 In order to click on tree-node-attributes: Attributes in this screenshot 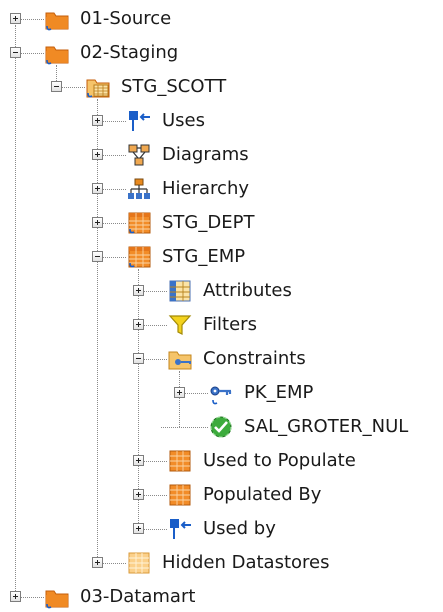, I will do `click(221, 291)`.